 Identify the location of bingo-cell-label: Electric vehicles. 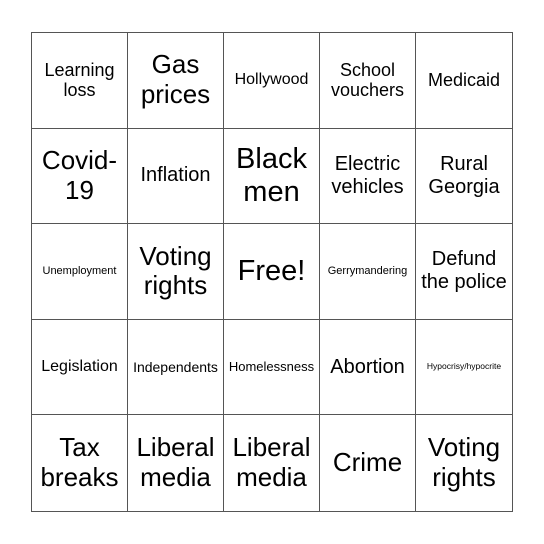
(367, 175).